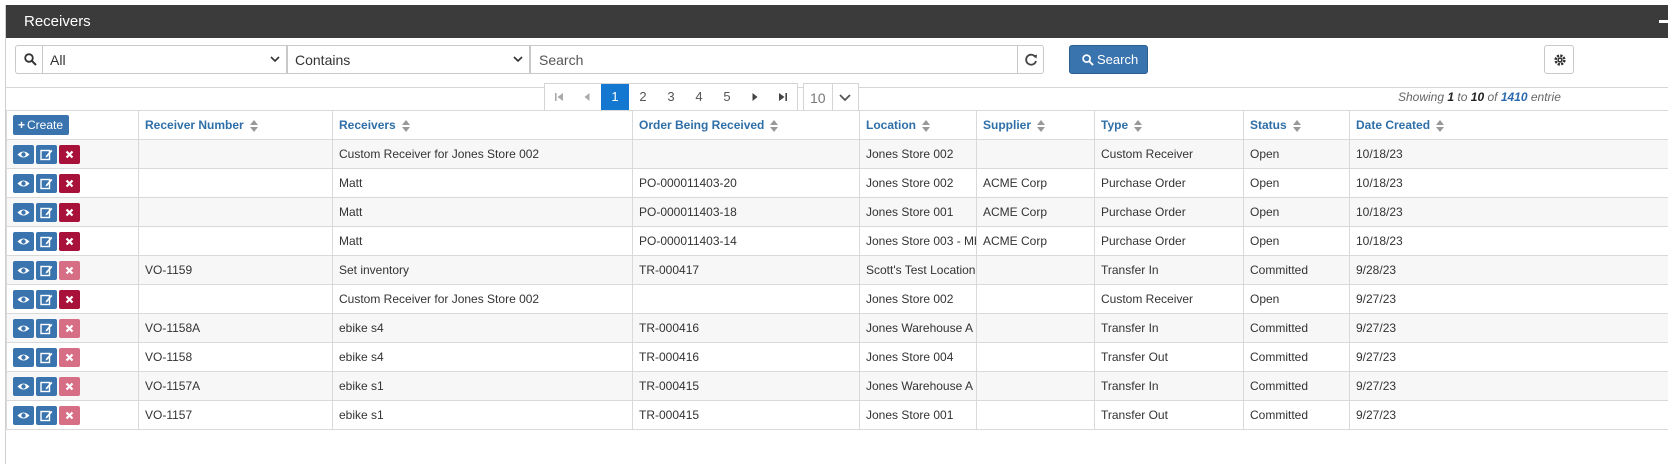 This screenshot has height=464, width=1668. I want to click on divider, so click(832, 97).